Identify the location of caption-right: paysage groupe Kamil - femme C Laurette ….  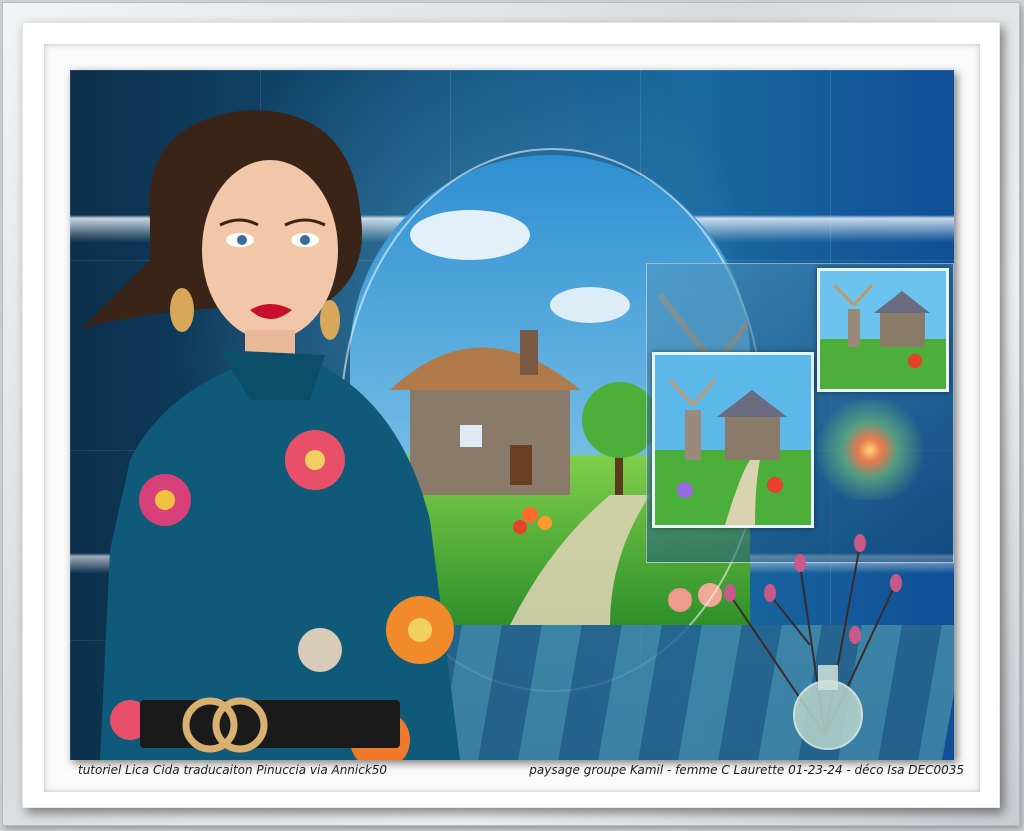
(746, 770).